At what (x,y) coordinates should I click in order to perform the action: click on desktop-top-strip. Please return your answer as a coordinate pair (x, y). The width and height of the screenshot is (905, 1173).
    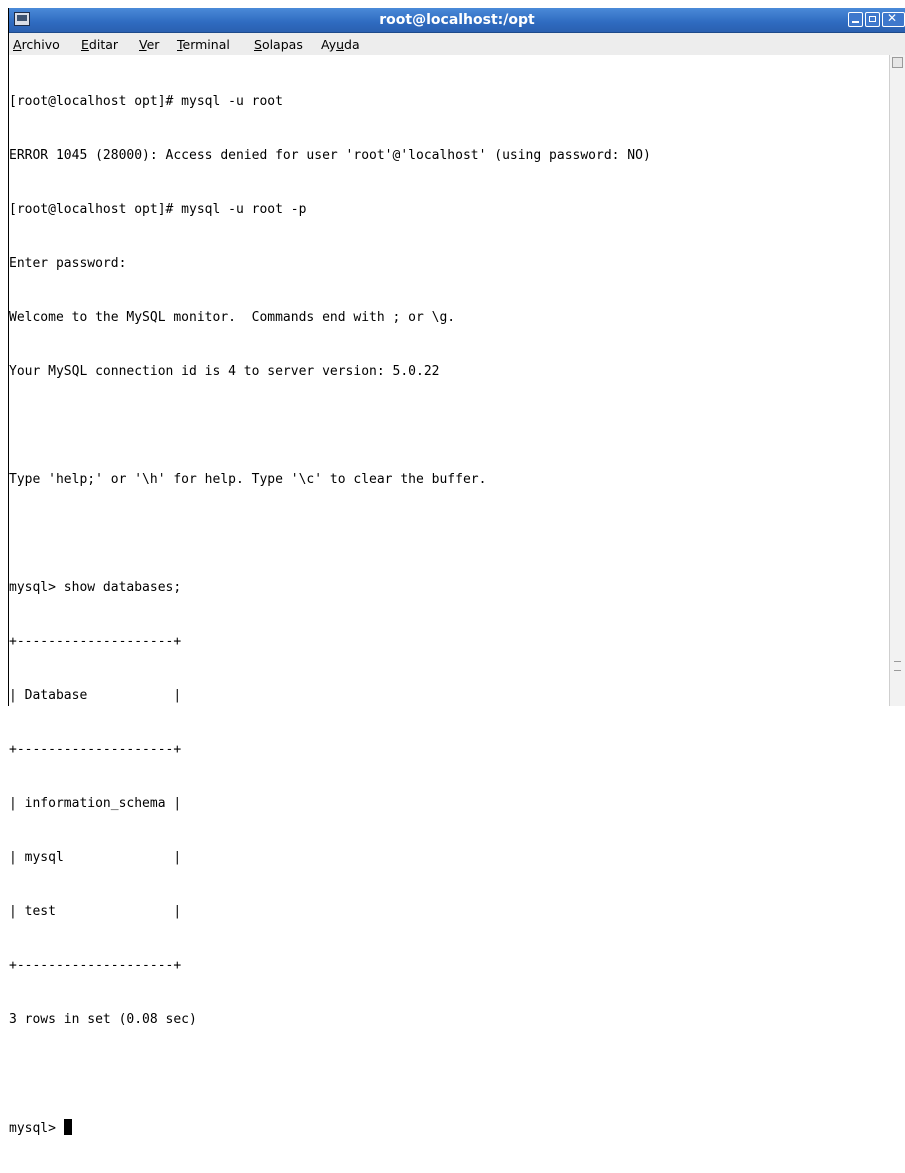
    Looking at the image, I should click on (452, 4).